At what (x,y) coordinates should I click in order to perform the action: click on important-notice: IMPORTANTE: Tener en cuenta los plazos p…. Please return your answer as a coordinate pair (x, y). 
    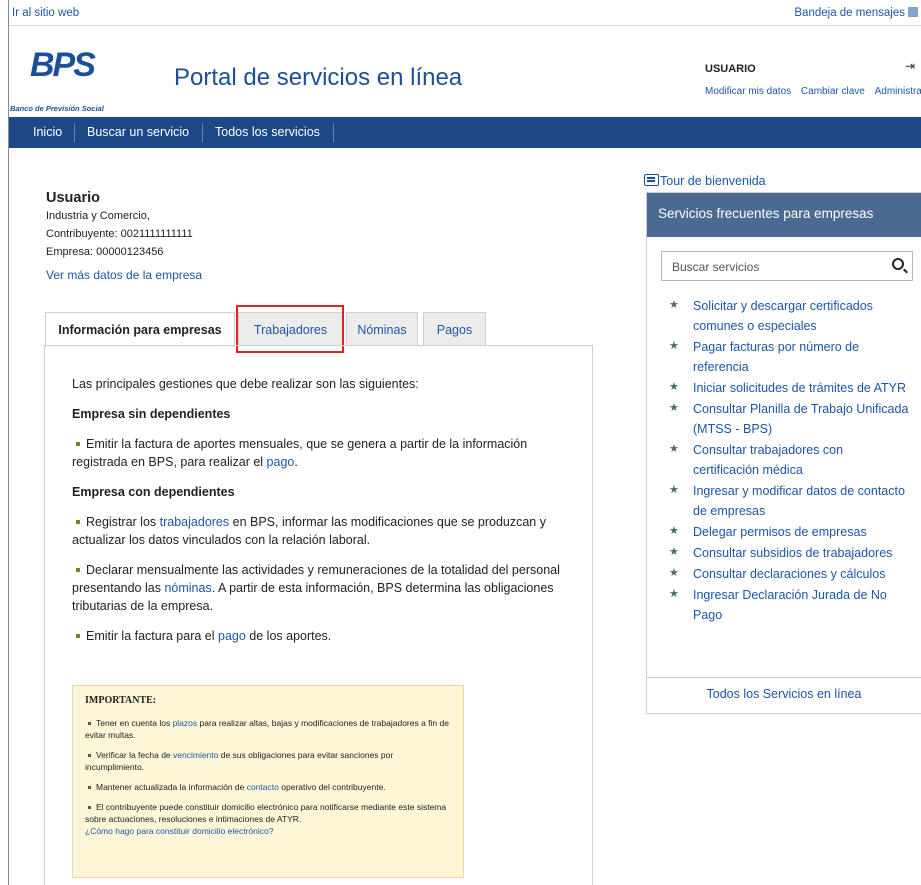
    Looking at the image, I should click on (268, 781).